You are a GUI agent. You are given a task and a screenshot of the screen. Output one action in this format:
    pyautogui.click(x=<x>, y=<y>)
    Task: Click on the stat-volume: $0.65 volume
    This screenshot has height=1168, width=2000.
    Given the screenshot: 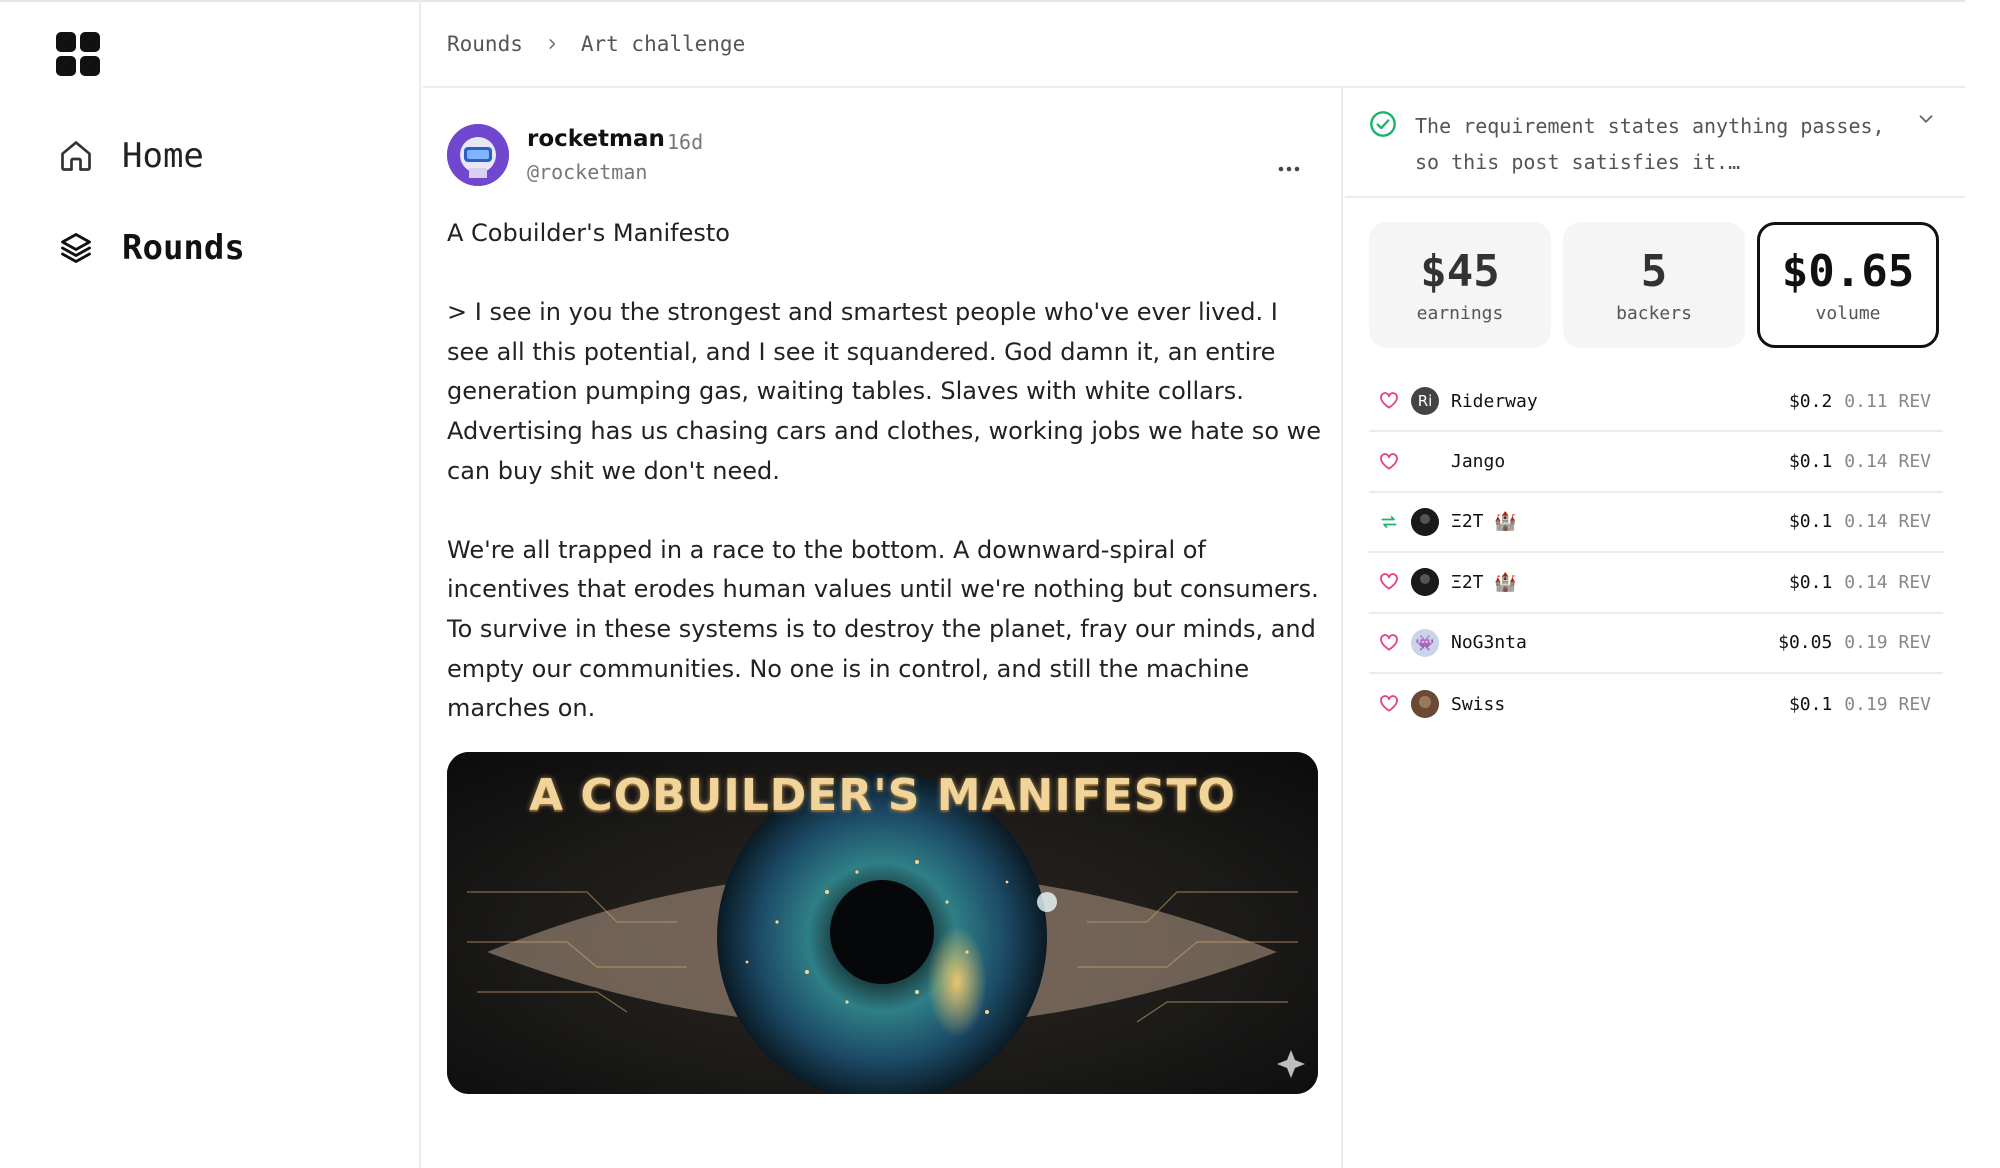 What is the action you would take?
    pyautogui.click(x=1848, y=285)
    